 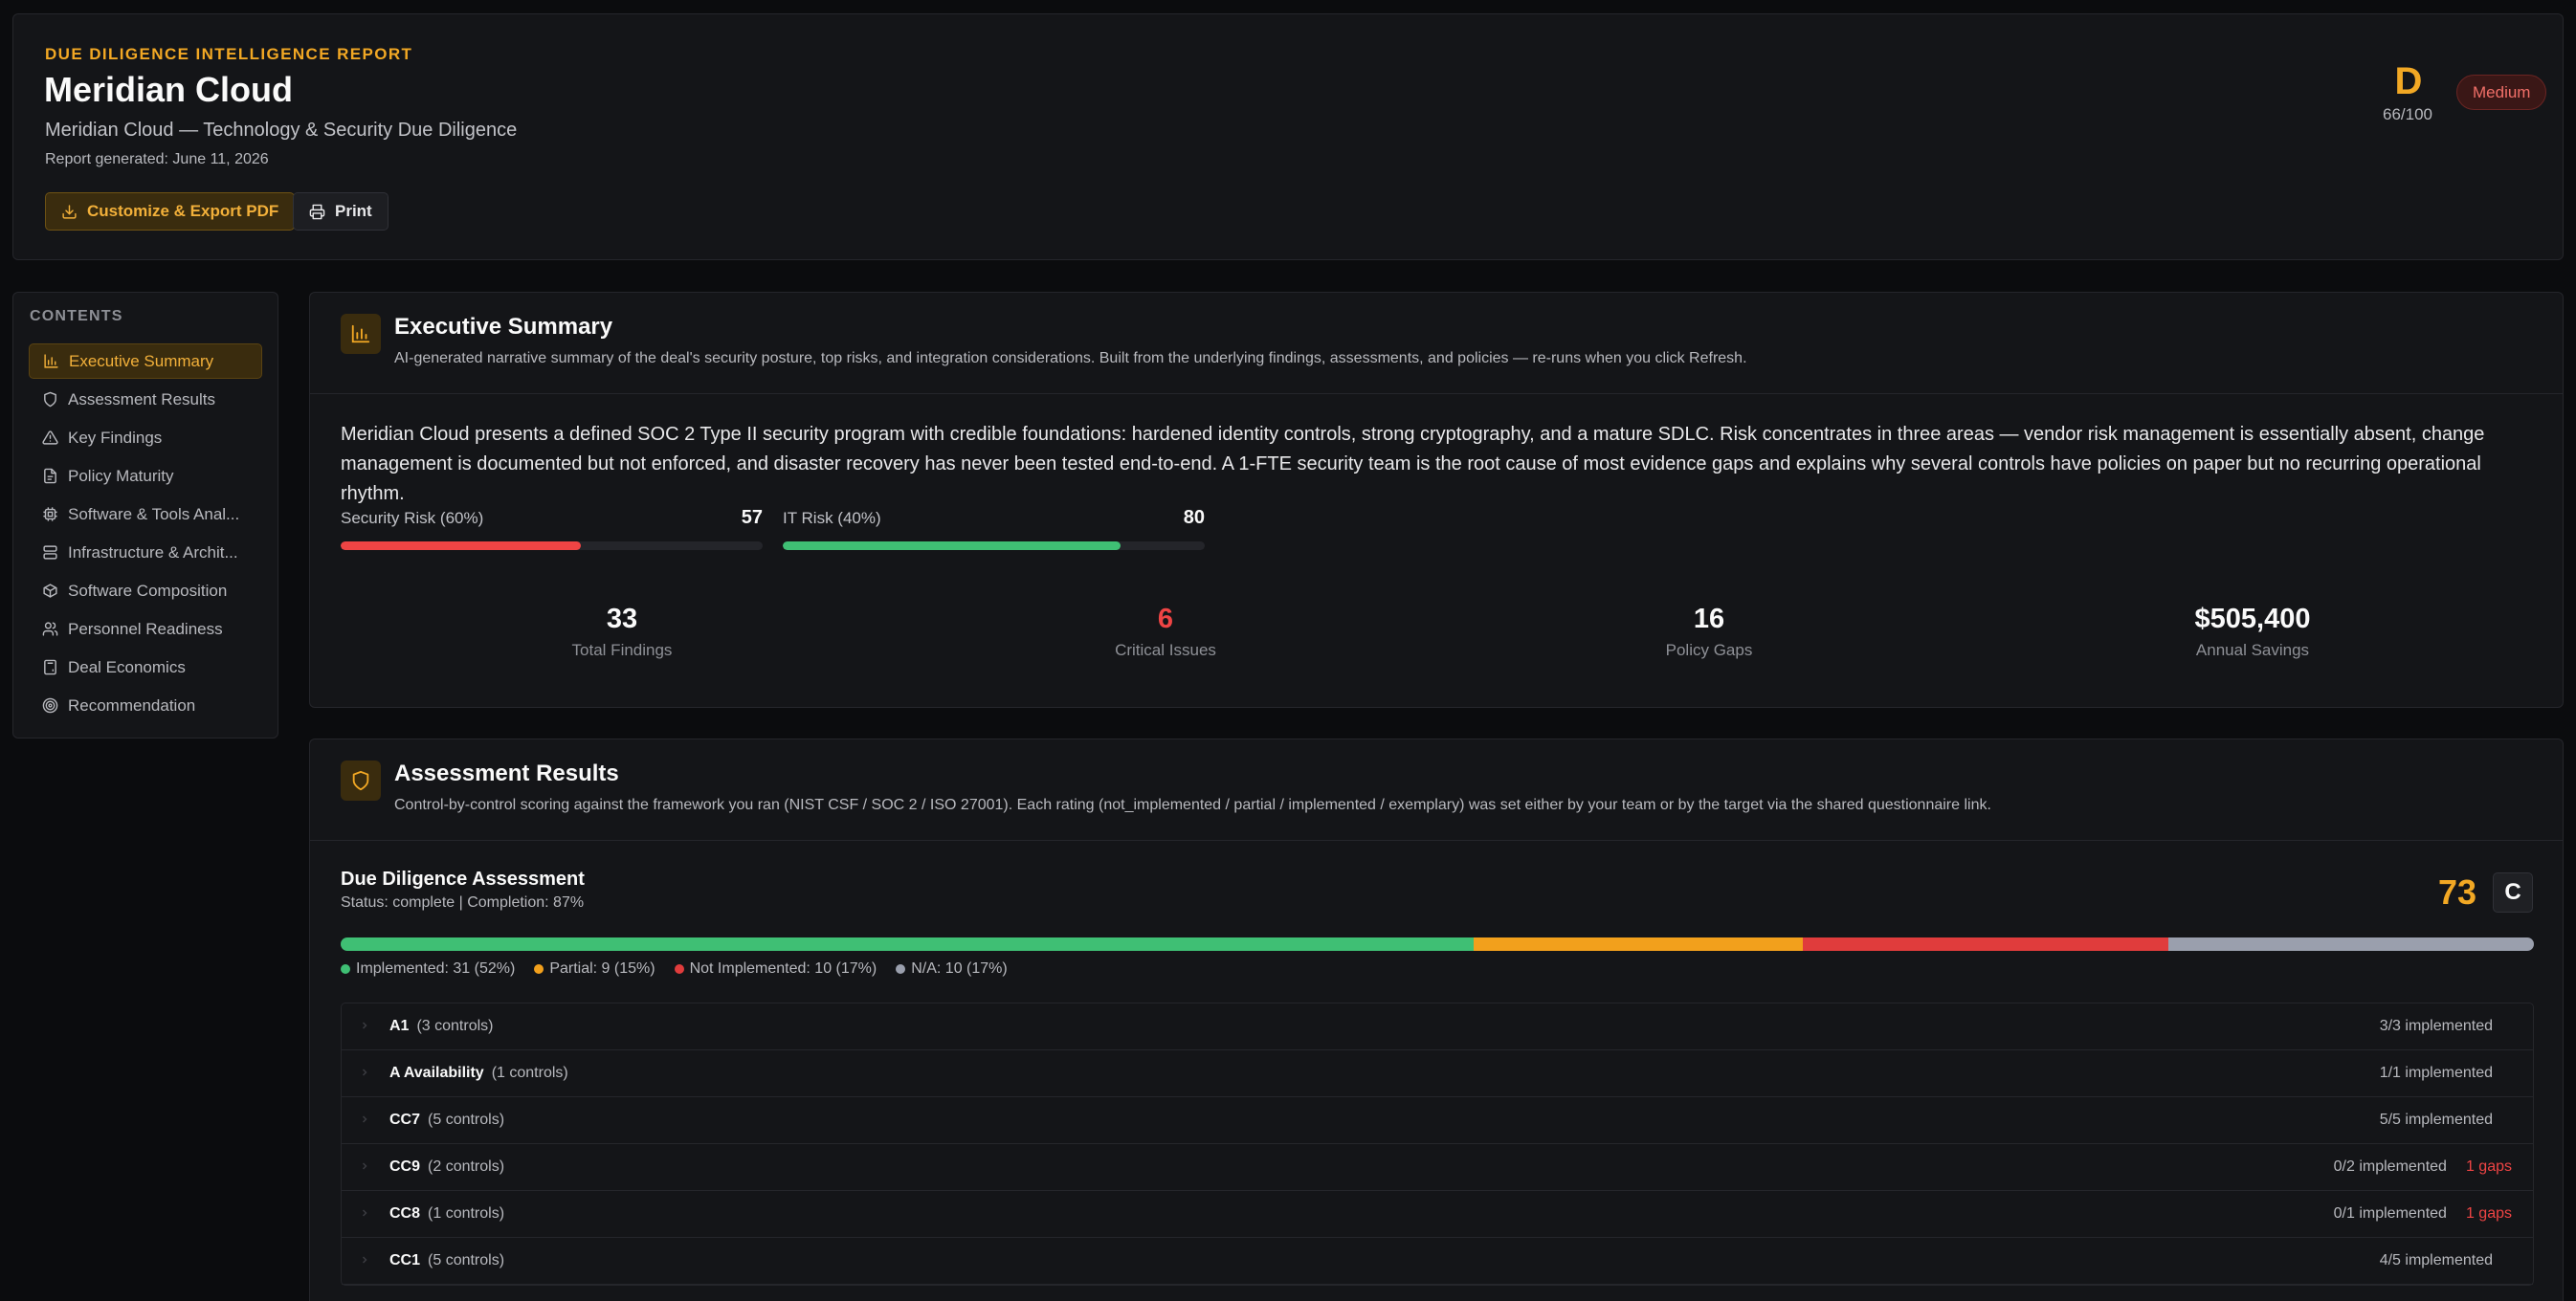 I want to click on security-risk-value: 57, so click(x=752, y=517).